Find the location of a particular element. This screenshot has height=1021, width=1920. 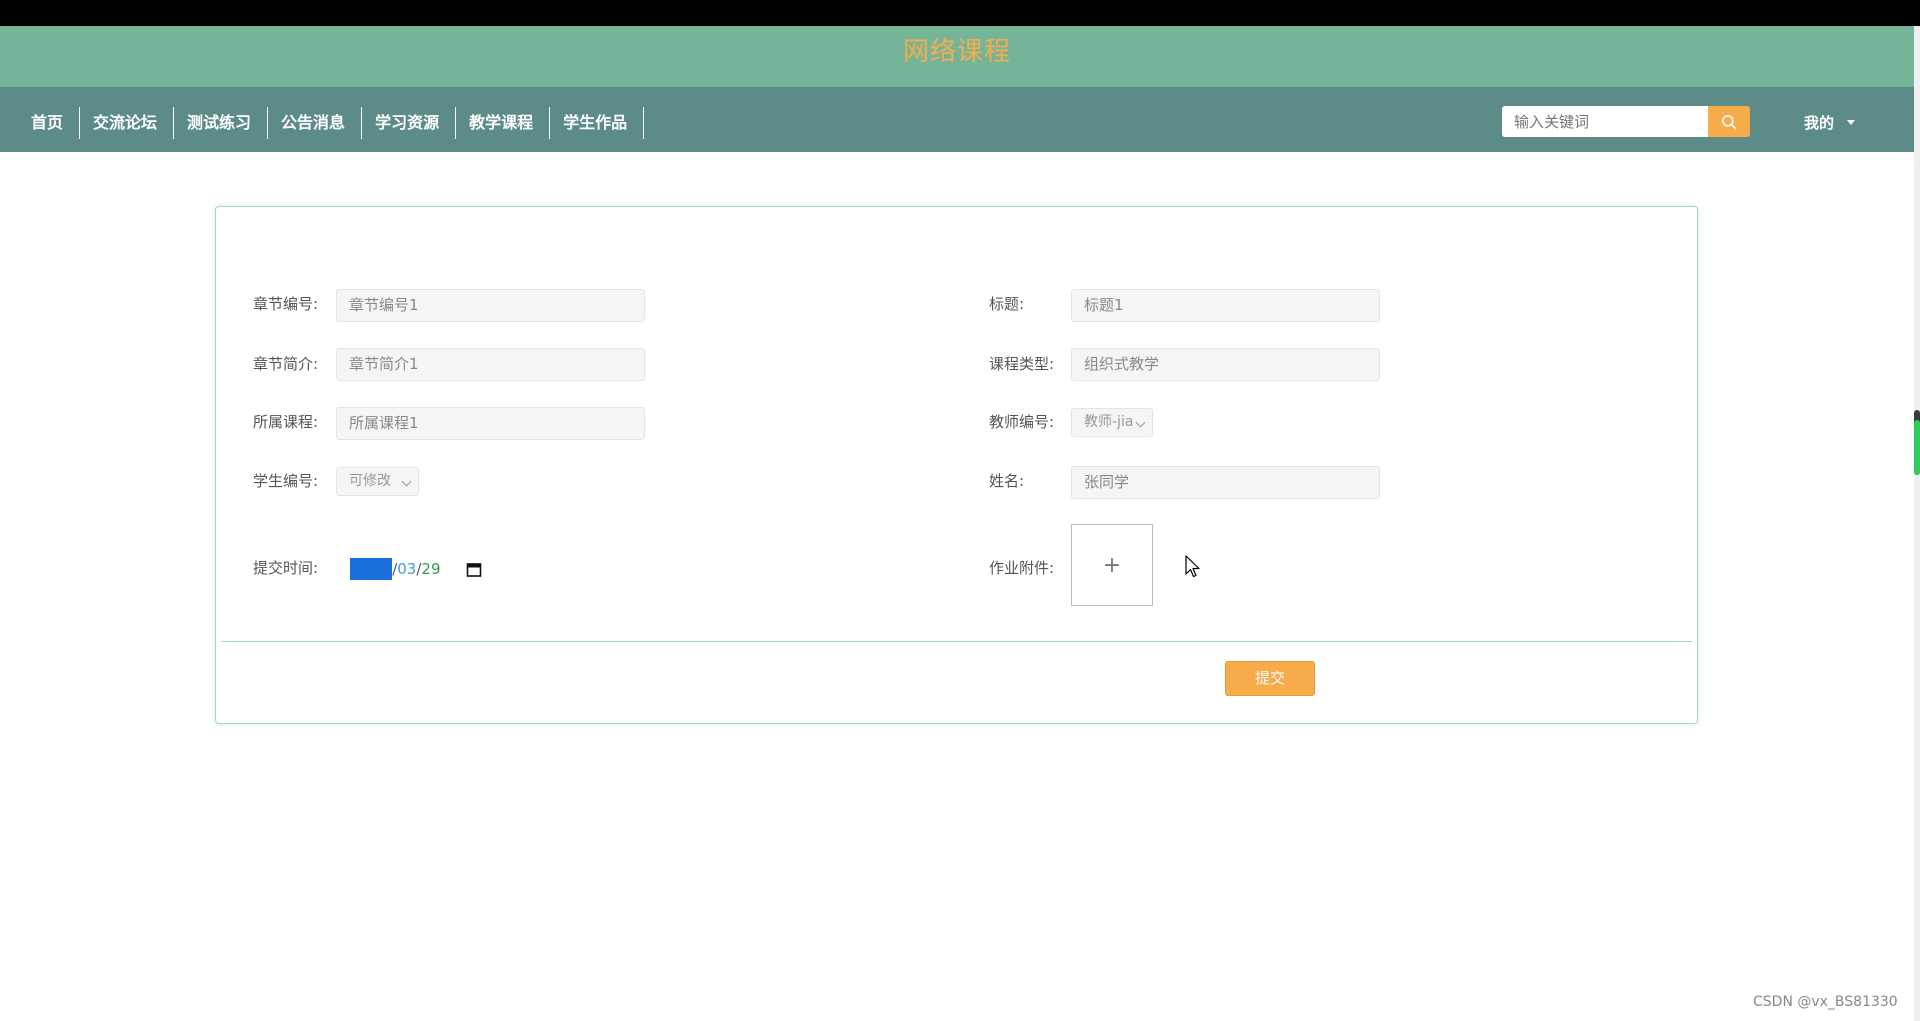

nav-item-home: 首页 is located at coordinates (49, 123).